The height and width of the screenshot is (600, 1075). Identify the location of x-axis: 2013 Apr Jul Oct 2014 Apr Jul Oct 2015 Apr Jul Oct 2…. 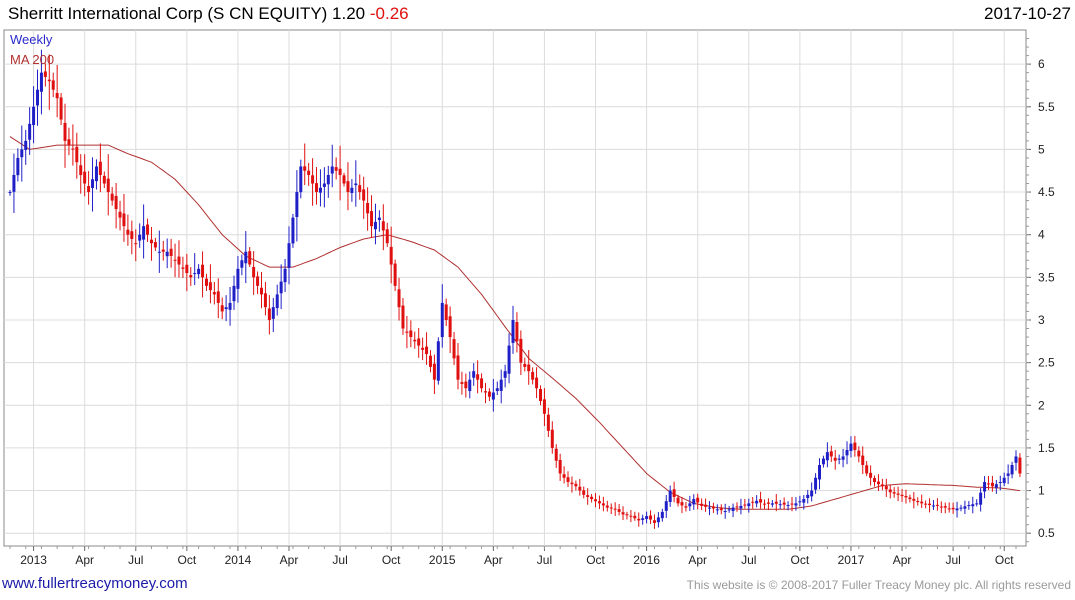
(513, 556).